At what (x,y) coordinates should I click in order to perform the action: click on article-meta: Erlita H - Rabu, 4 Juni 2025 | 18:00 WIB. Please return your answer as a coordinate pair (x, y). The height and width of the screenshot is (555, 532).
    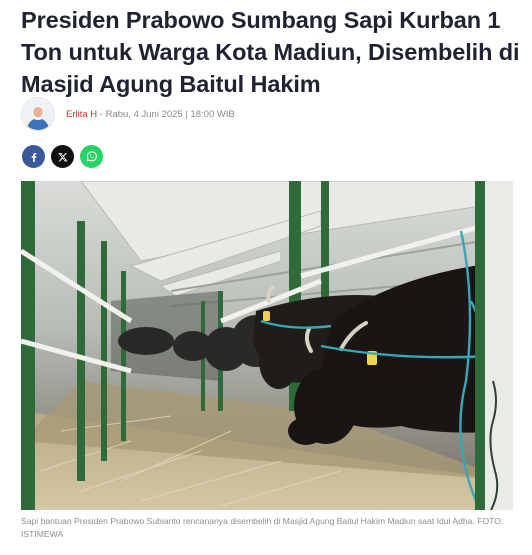
    Looking at the image, I should click on (150, 114).